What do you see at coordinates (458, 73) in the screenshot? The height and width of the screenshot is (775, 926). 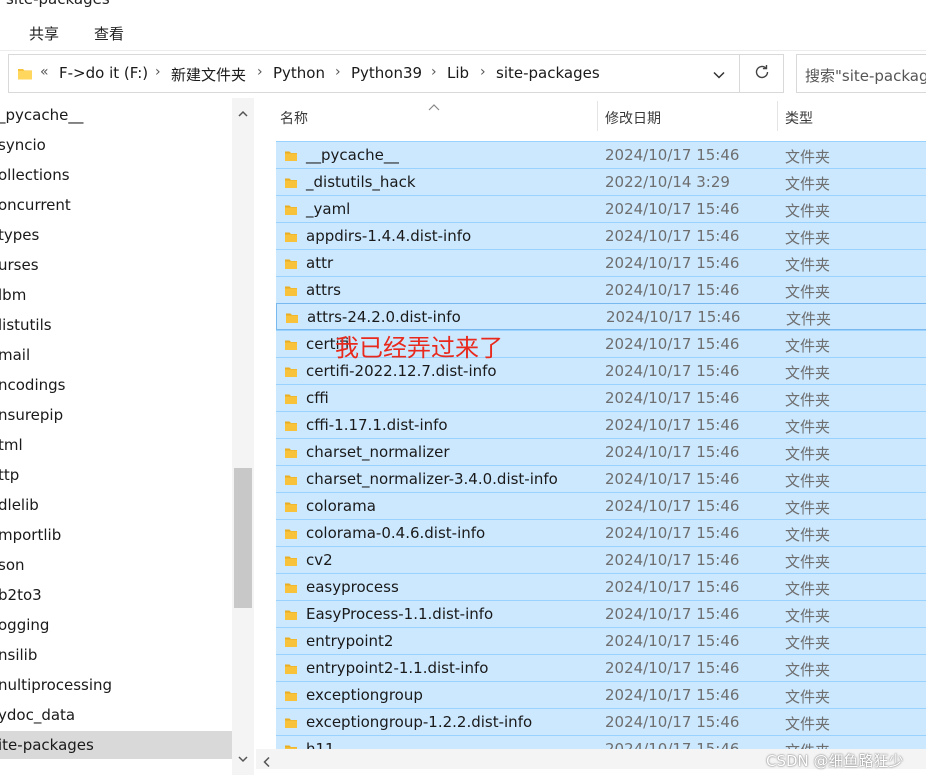 I see `breadcrumb-lib: Lib` at bounding box center [458, 73].